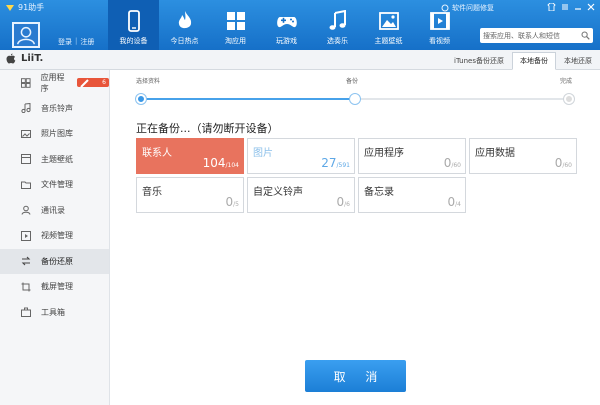 The width and height of the screenshot is (600, 405). Describe the element at coordinates (57, 108) in the screenshot. I see `sidebar-item-label: 音乐铃声` at that location.